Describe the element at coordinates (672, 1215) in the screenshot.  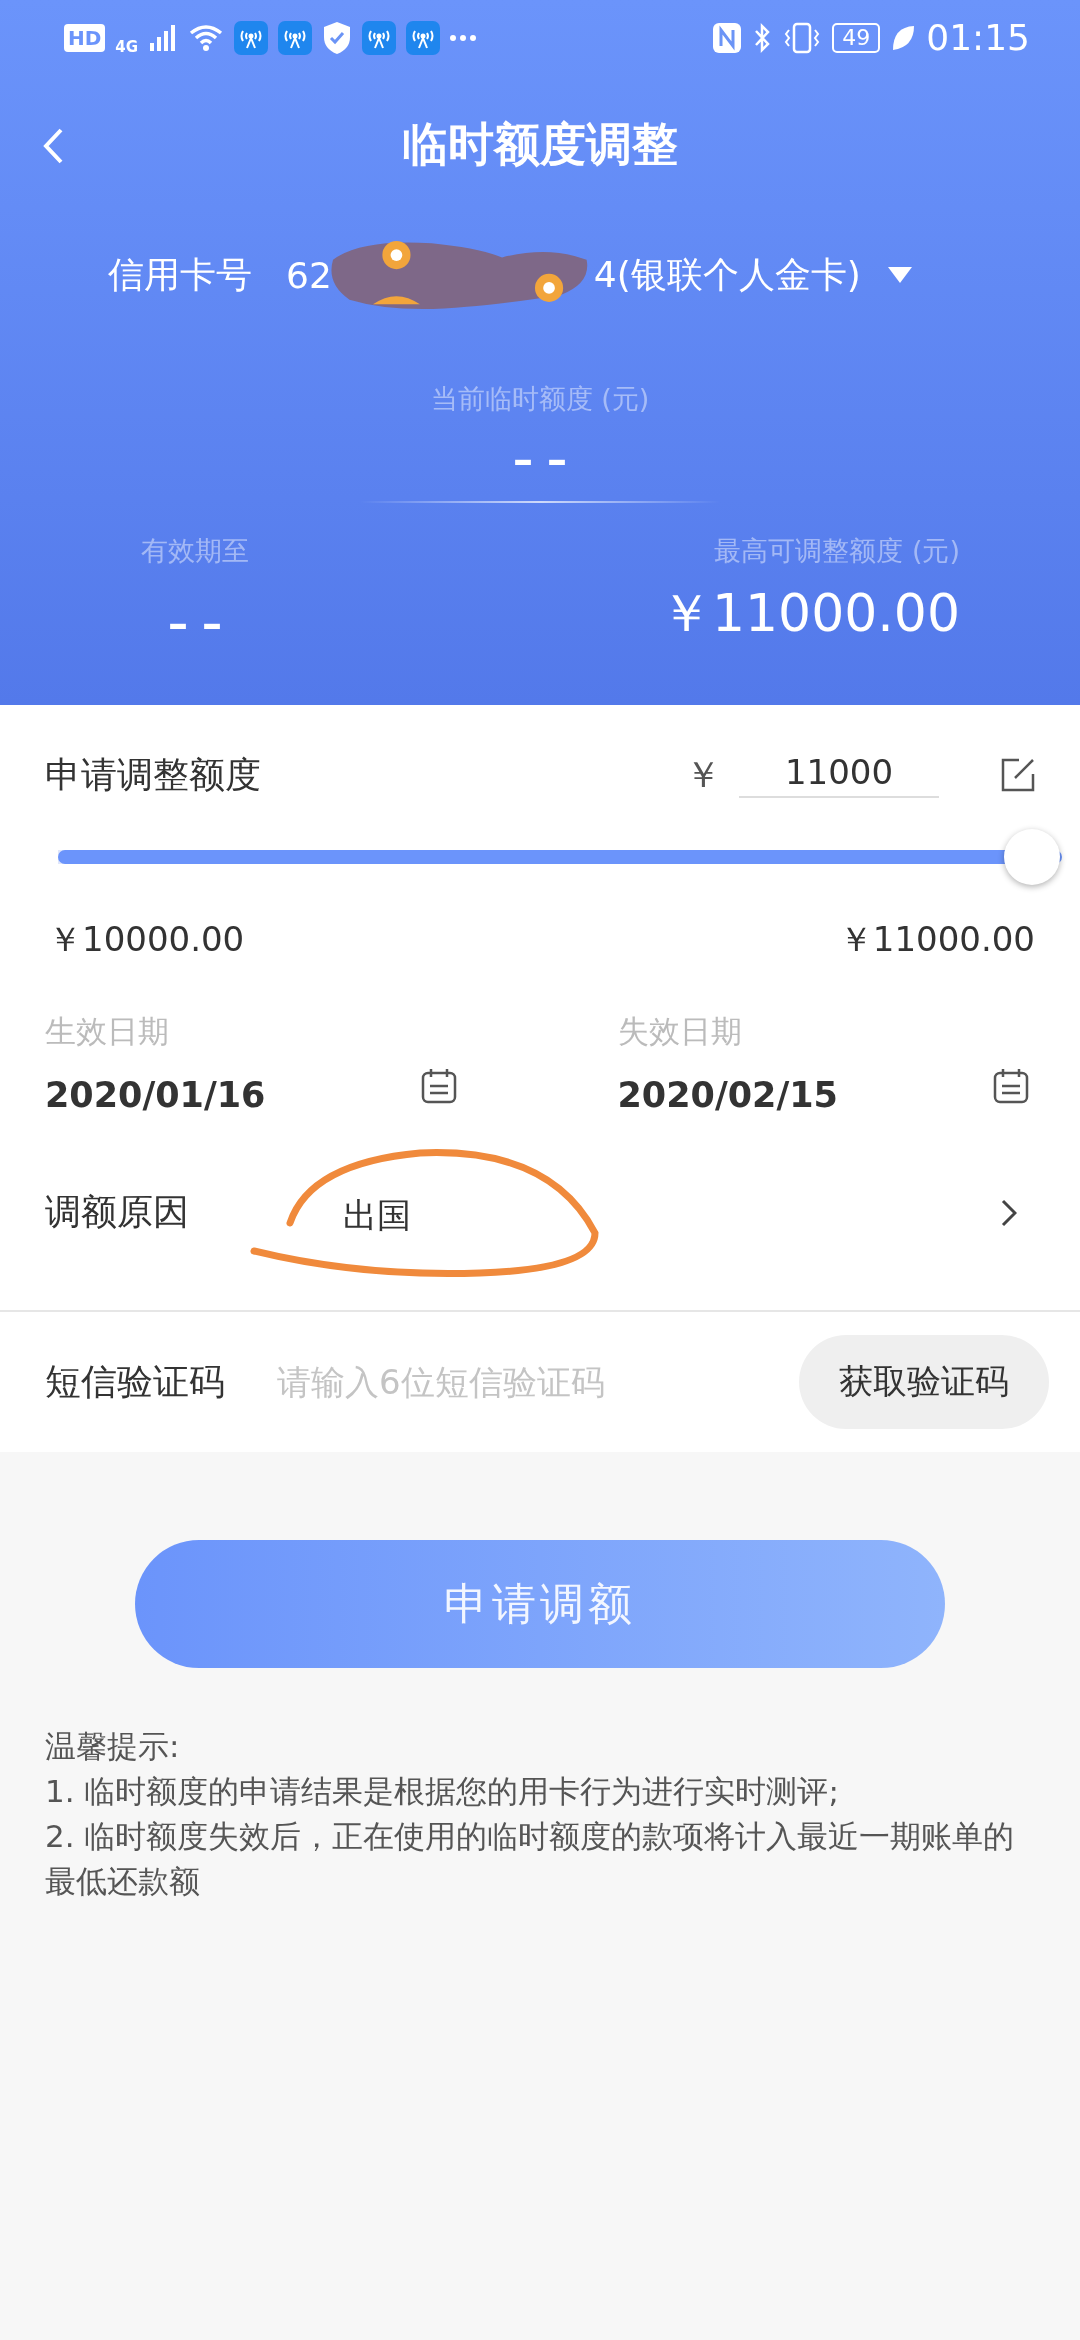
I see `reason-value: 出国` at that location.